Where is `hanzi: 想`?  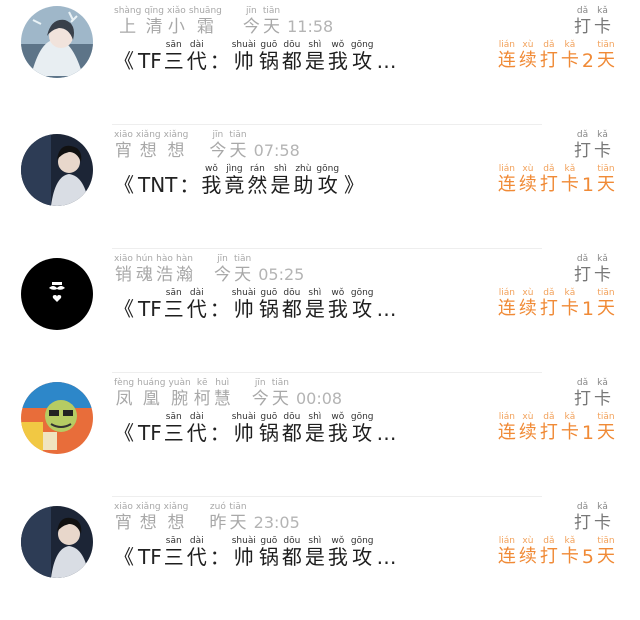
hanzi: 想 is located at coordinates (148, 523).